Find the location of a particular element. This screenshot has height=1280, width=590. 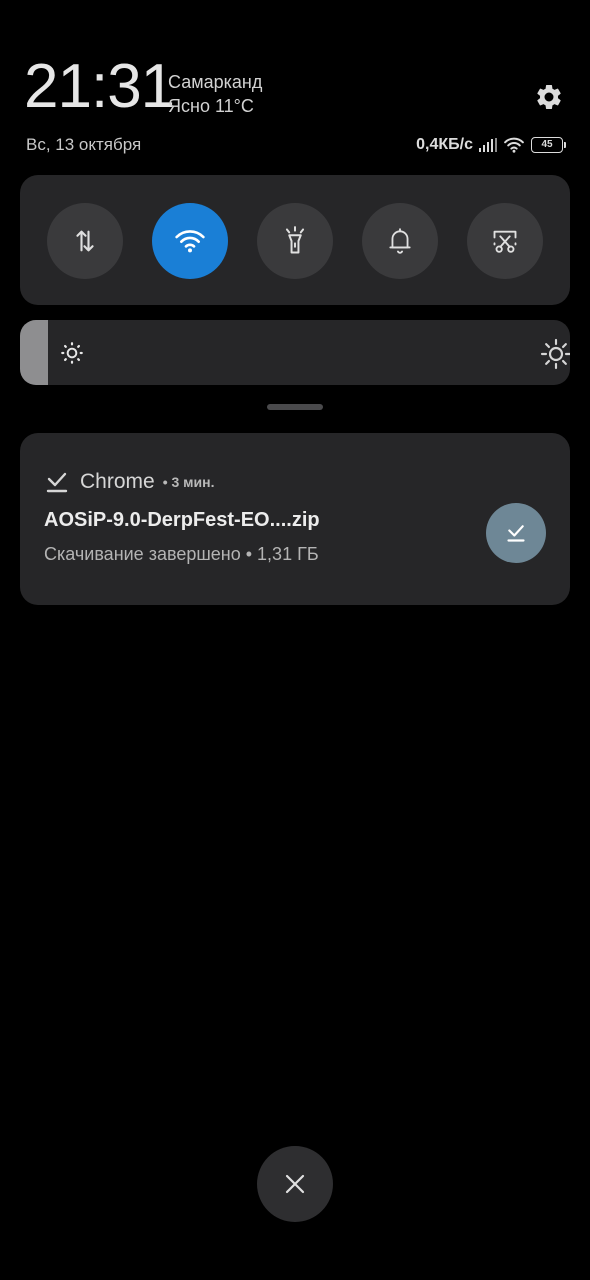

battery-level: 45 is located at coordinates (547, 145).